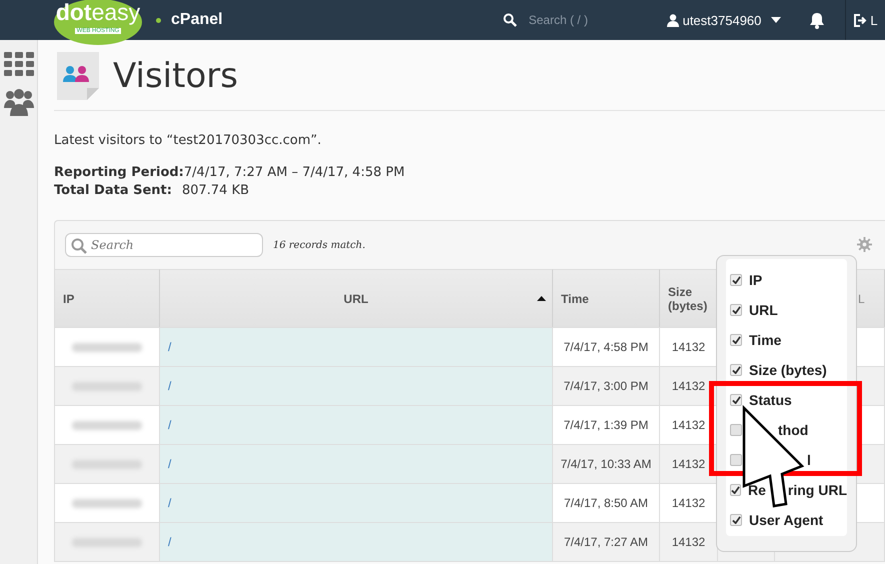 This screenshot has height=564, width=885. What do you see at coordinates (197, 20) in the screenshot?
I see `product-name: cPanel` at bounding box center [197, 20].